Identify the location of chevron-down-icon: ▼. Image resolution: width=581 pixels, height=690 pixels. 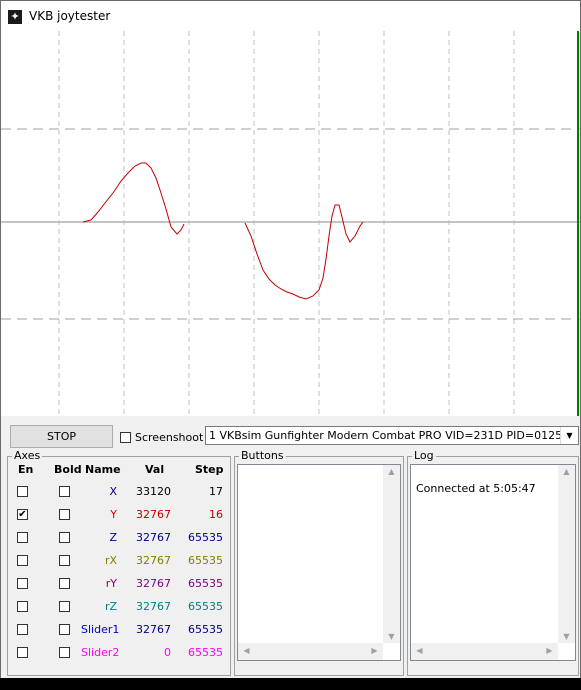
(569, 435).